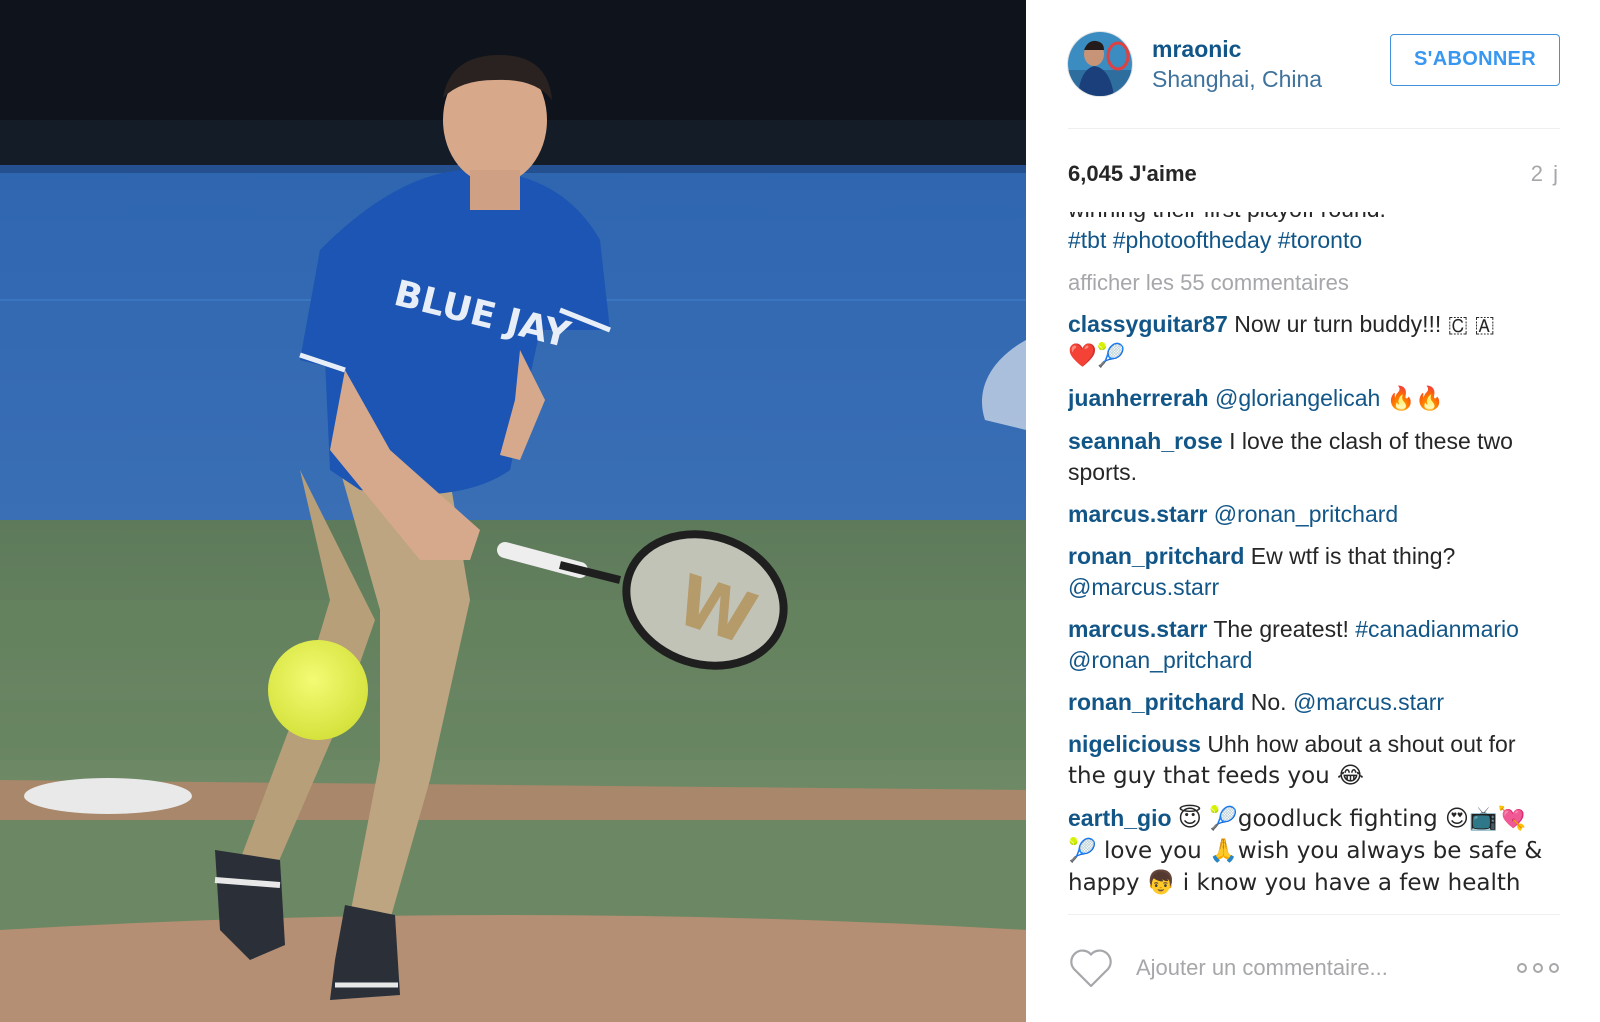 The width and height of the screenshot is (1600, 1022). Describe the element at coordinates (1103, 472) in the screenshot. I see `comment-text: sports.` at that location.